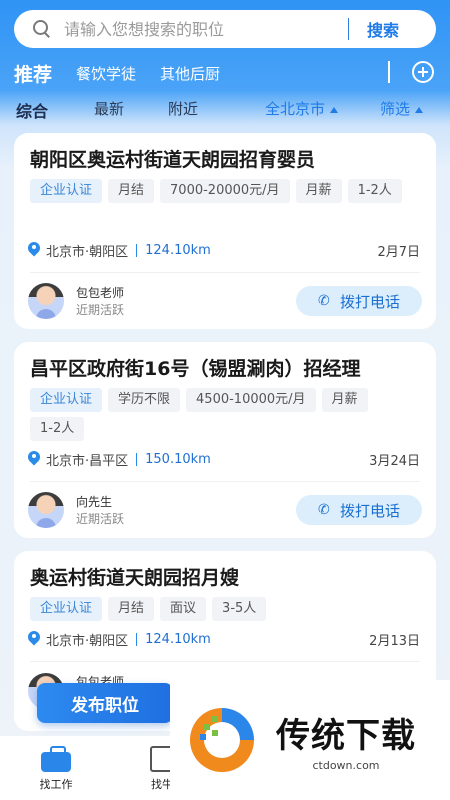 The width and height of the screenshot is (450, 800). Describe the element at coordinates (423, 72) in the screenshot. I see `add-category-icon` at that location.